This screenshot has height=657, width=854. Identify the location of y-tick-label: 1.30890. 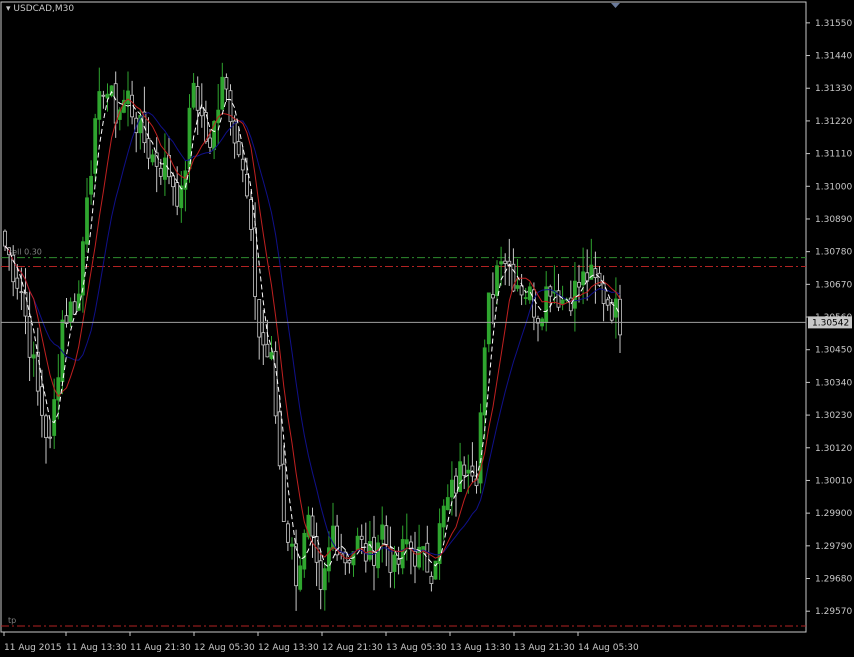
(833, 220).